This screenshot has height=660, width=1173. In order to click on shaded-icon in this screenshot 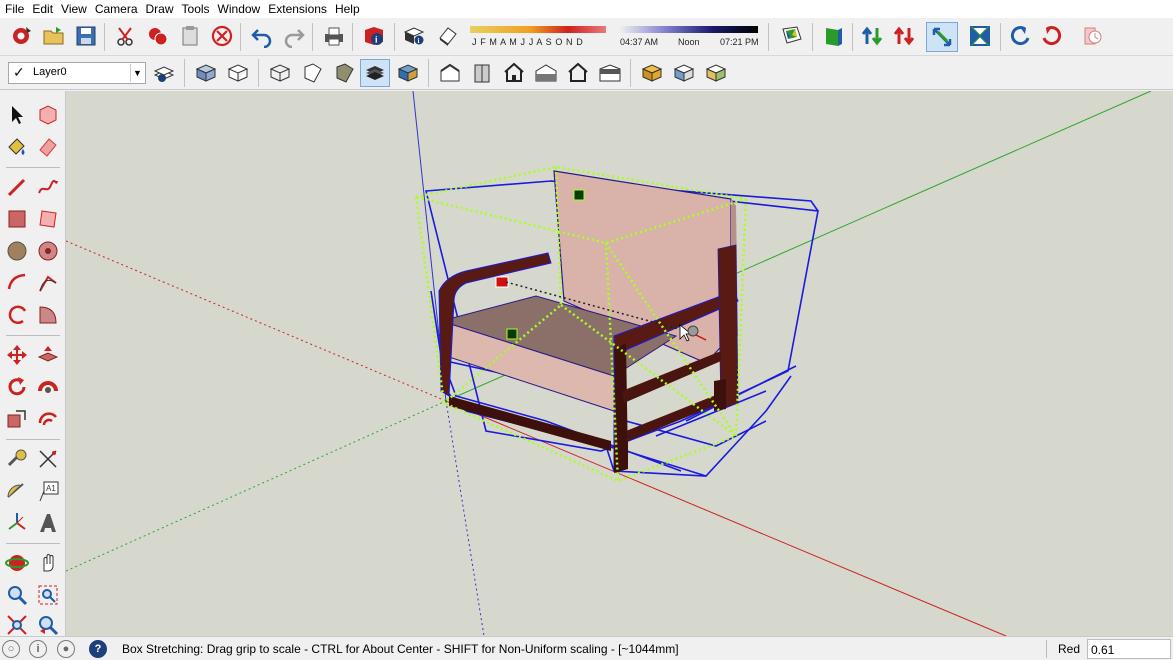, I will do `click(344, 73)`.